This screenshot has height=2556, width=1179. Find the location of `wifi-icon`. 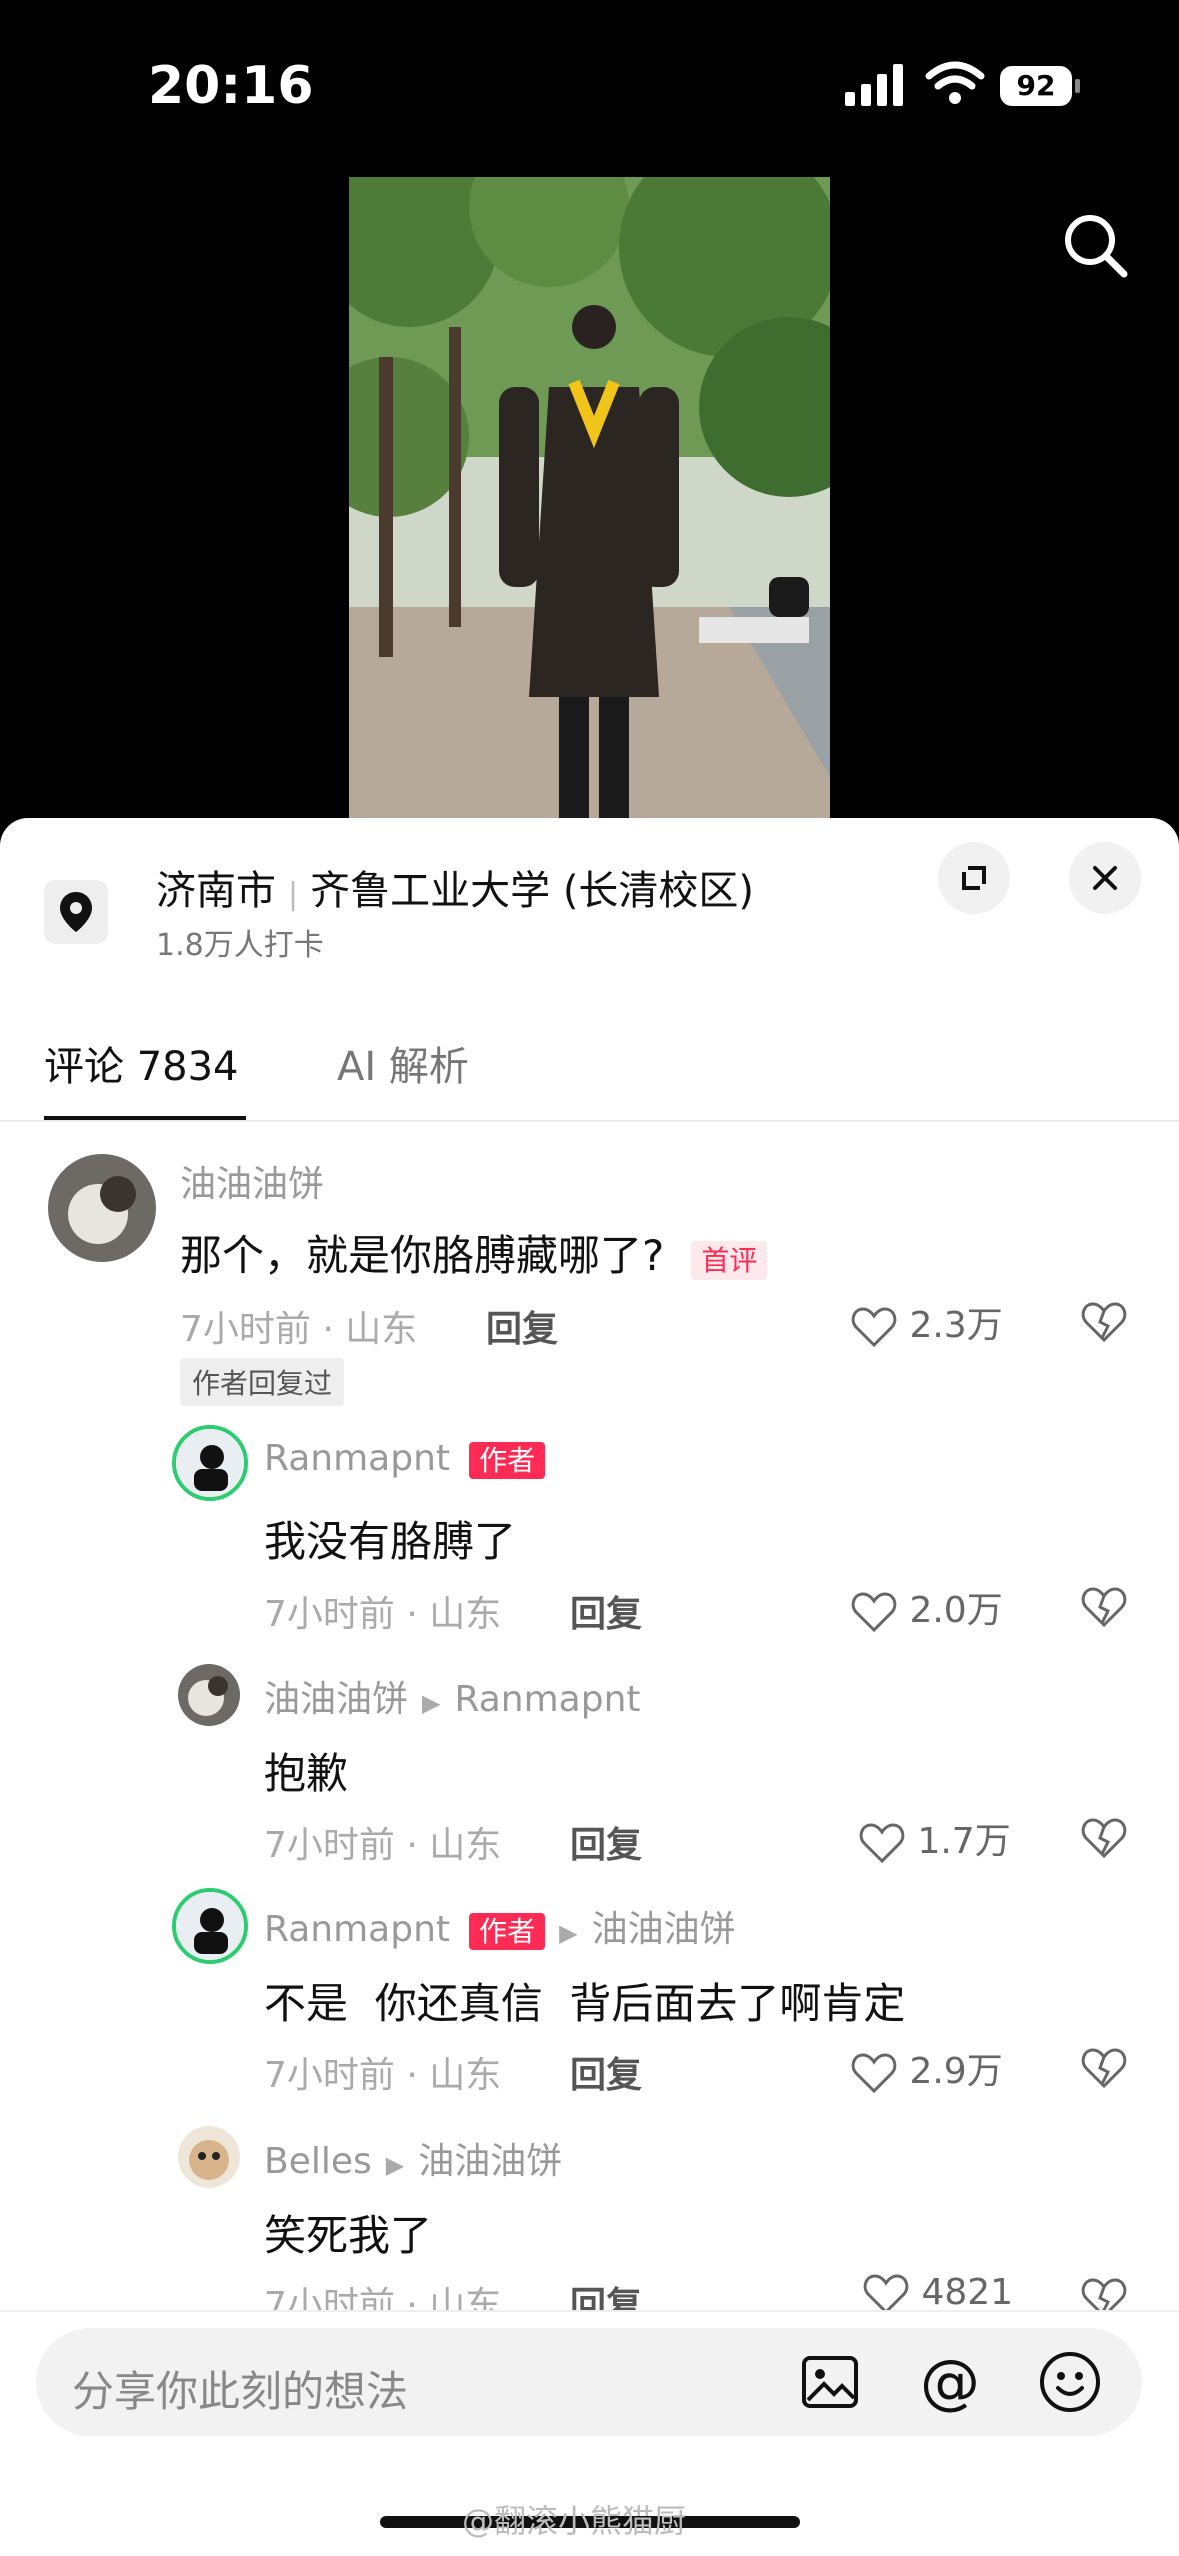

wifi-icon is located at coordinates (955, 82).